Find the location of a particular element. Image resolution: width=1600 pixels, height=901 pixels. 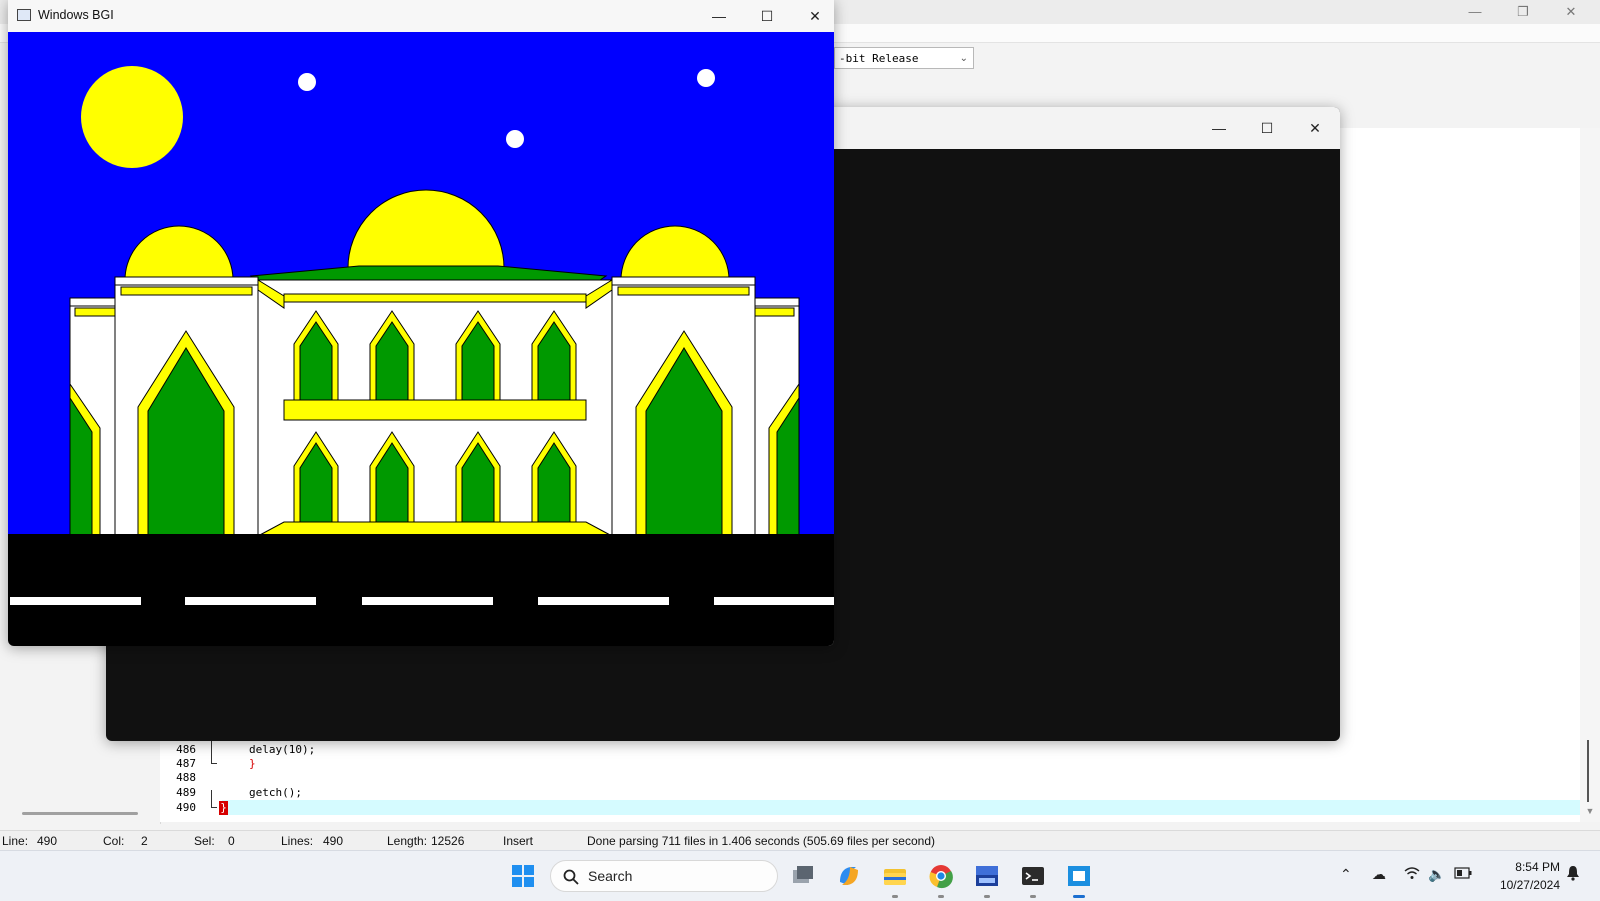

status-sel-label: Sel: is located at coordinates (204, 841).